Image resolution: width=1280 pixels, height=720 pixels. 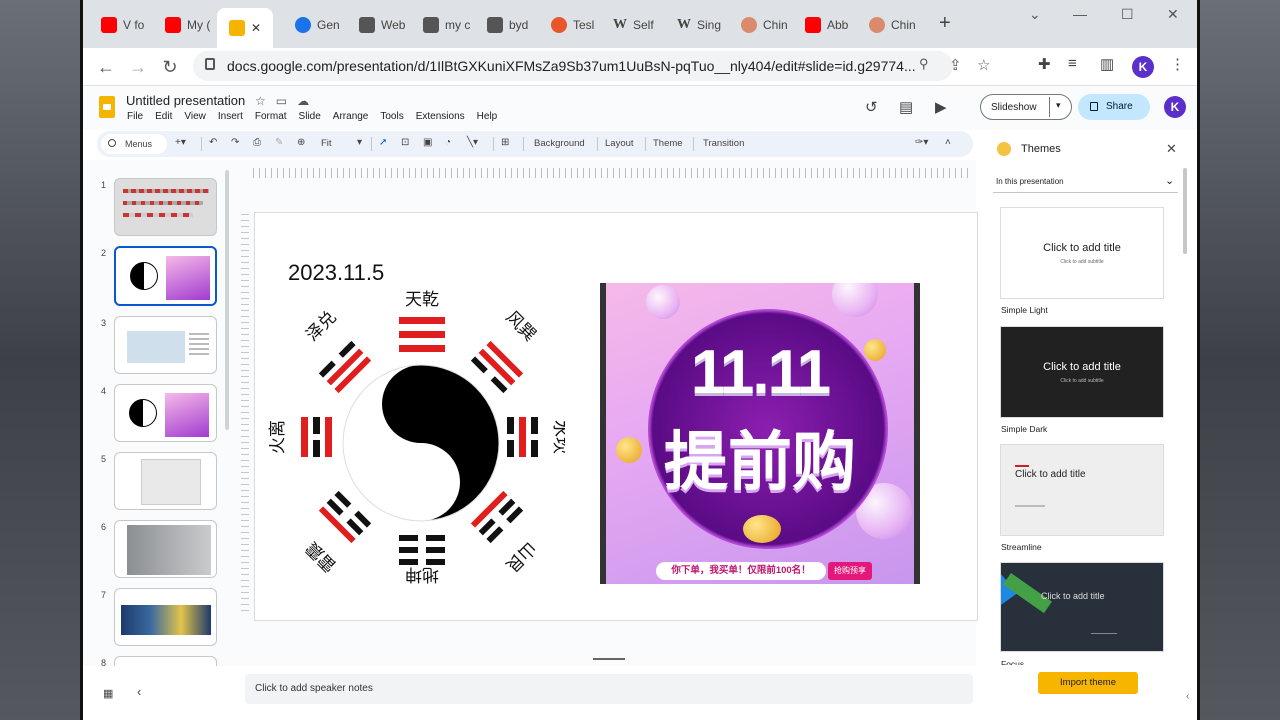 What do you see at coordinates (566, 25) in the screenshot?
I see `tab-8: Tesl` at bounding box center [566, 25].